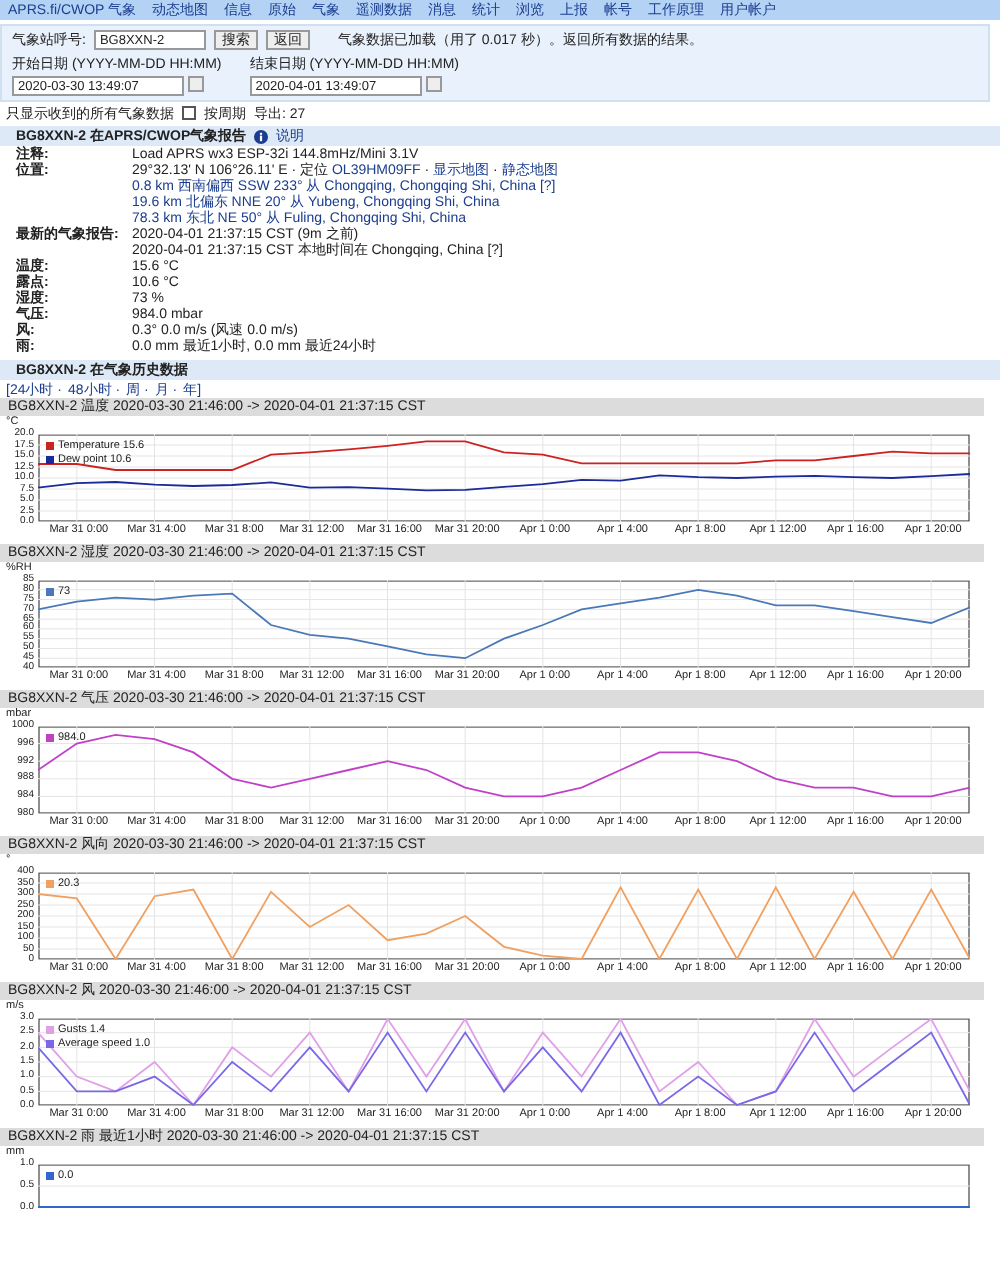 The image size is (1000, 1266). What do you see at coordinates (189, 113) in the screenshot?
I see `checkbox` at bounding box center [189, 113].